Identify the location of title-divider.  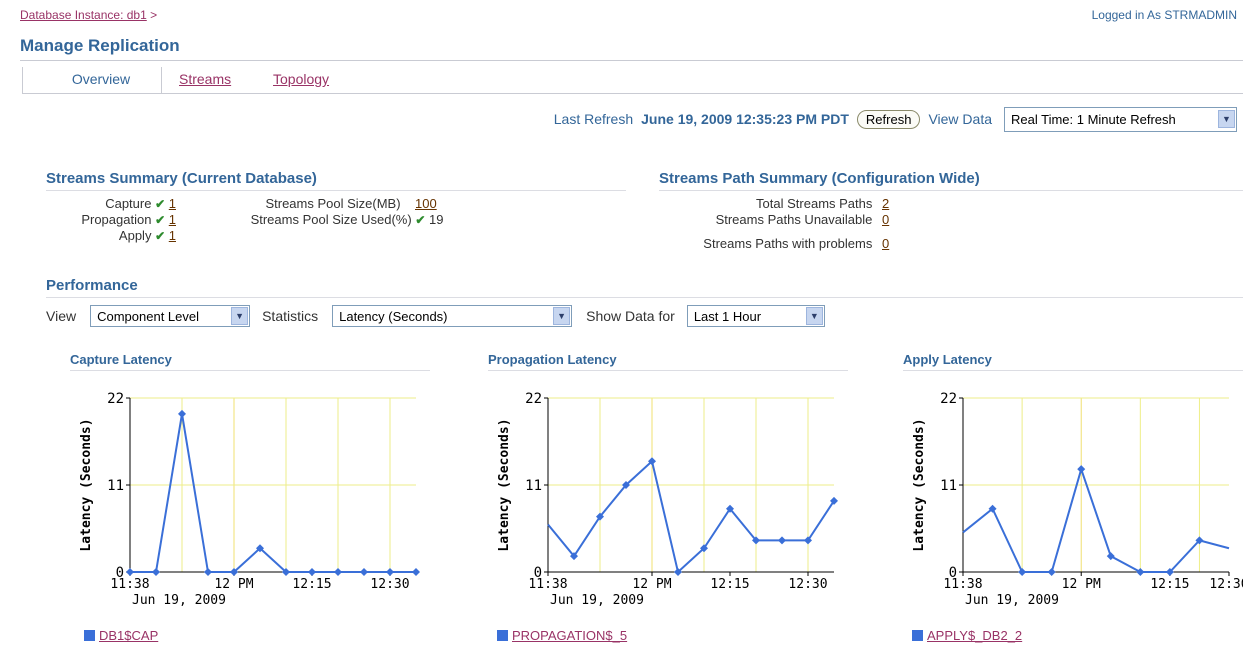
(631, 60).